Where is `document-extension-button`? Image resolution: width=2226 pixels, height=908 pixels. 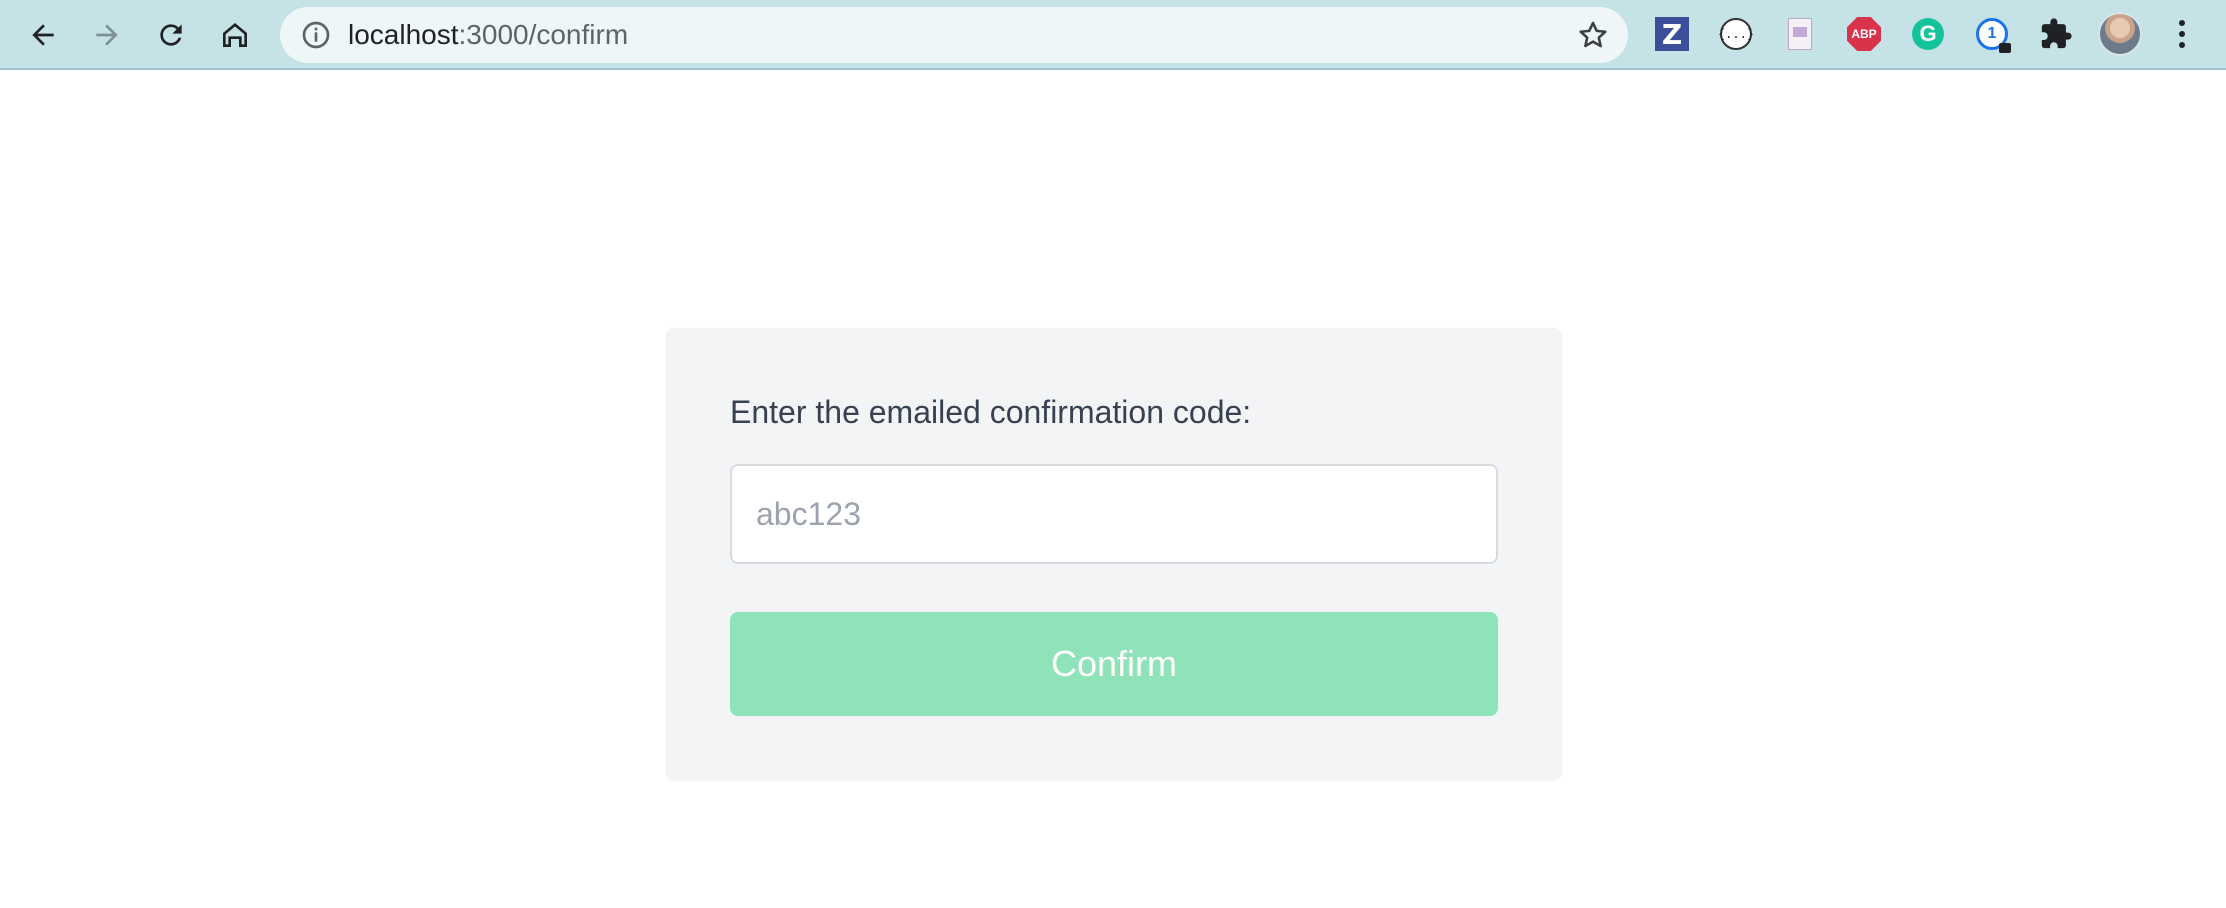
document-extension-button is located at coordinates (1800, 34).